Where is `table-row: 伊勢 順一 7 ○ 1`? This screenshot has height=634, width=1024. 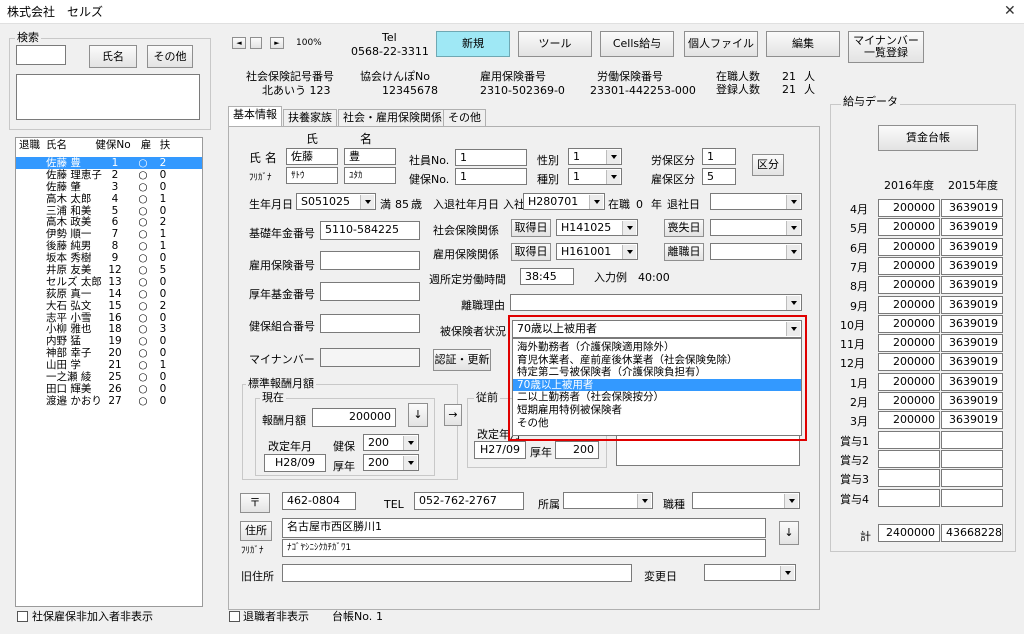 table-row: 伊勢 順一 7 ○ 1 is located at coordinates (109, 234).